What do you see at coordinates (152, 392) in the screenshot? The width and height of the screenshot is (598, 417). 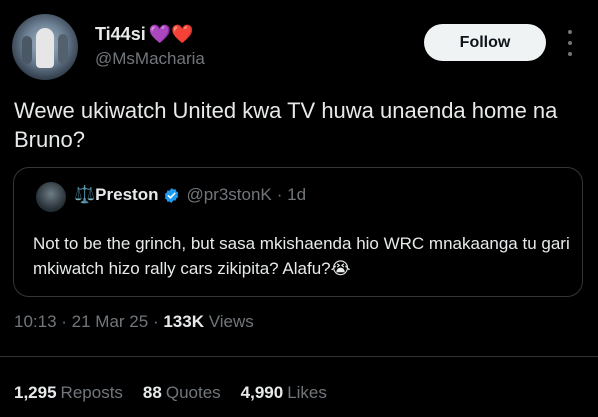 I see `quotes-count: 88` at bounding box center [152, 392].